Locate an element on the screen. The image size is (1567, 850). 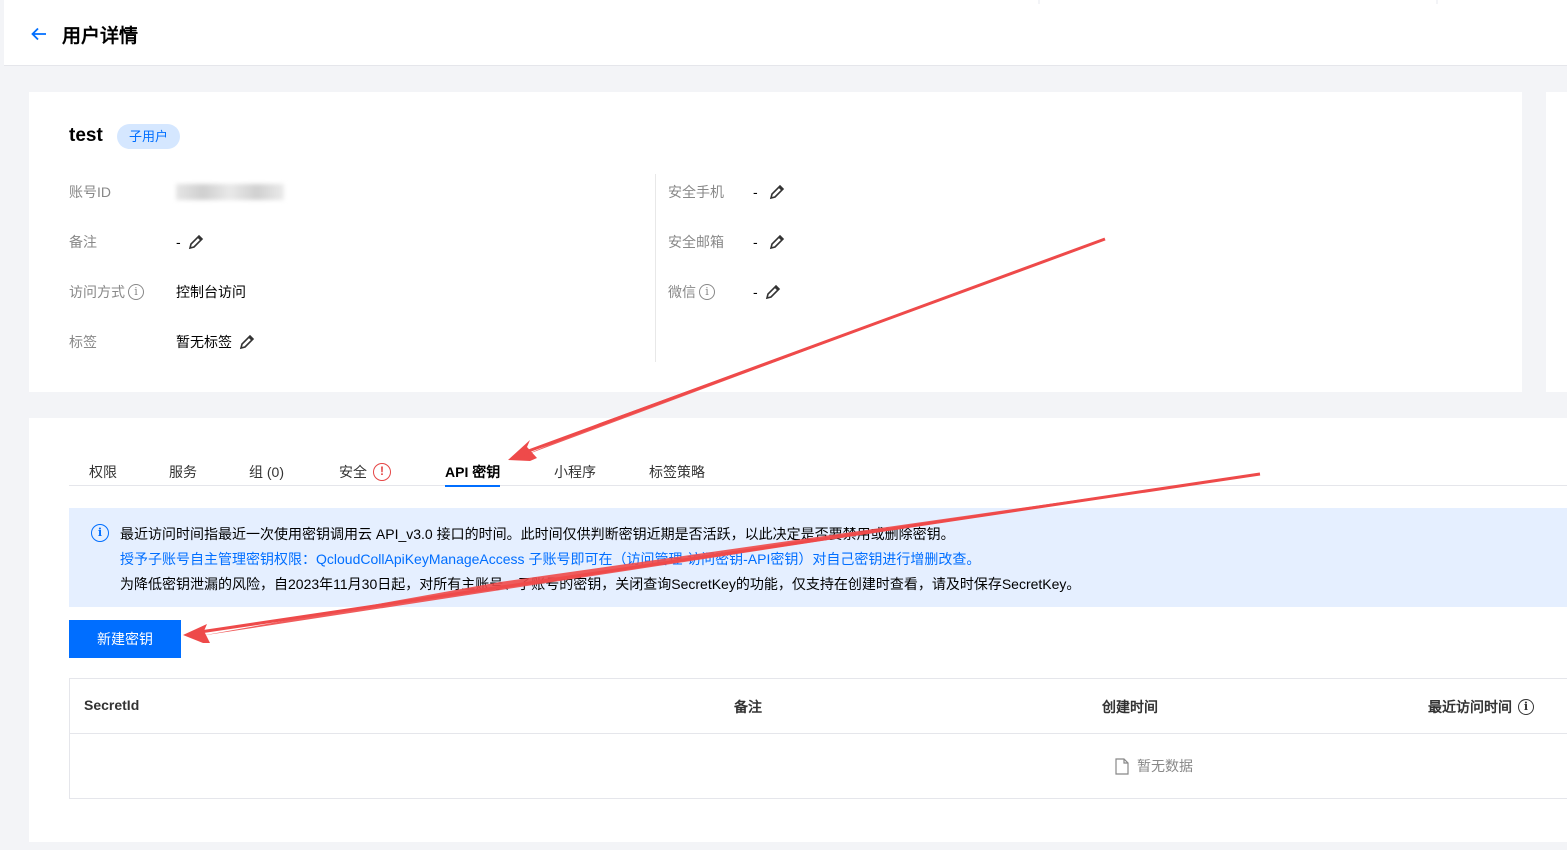
field-account-id: 账号ID is located at coordinates (176, 192).